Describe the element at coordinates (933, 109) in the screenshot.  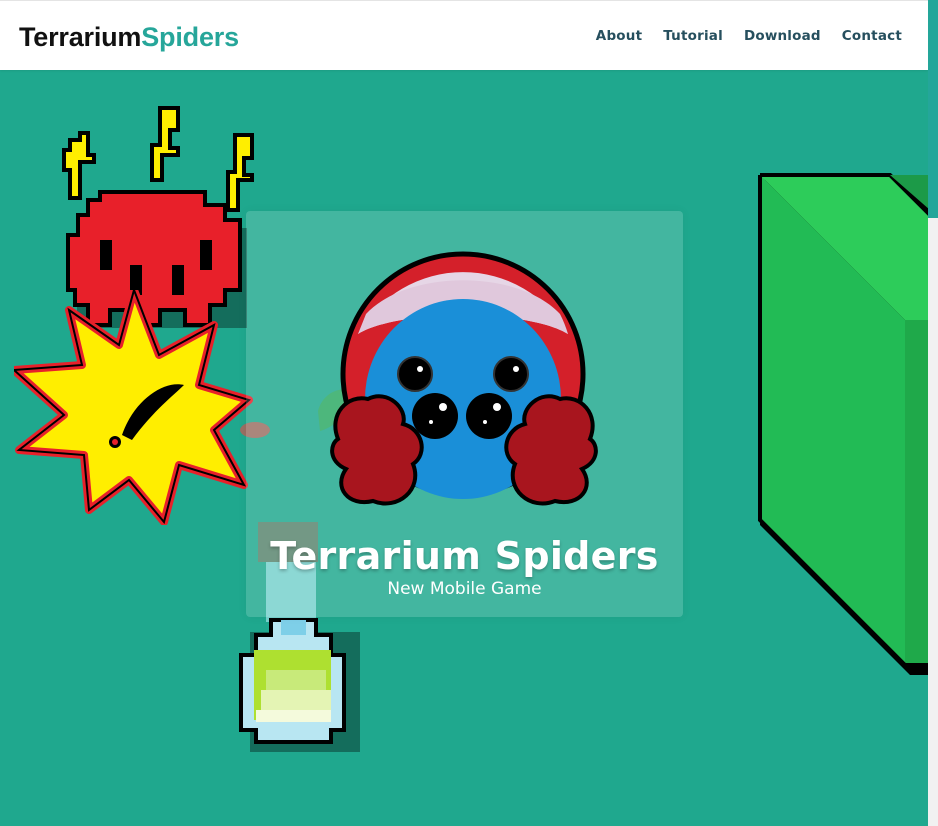
I see `scrollbar-thumb` at that location.